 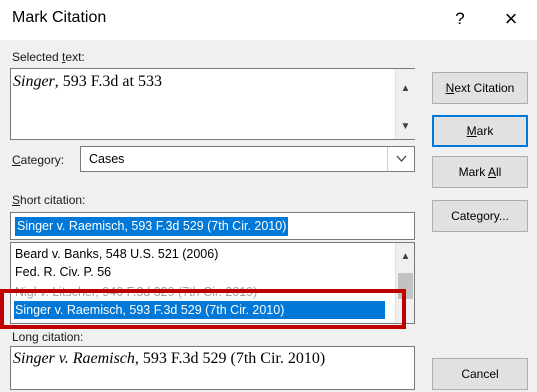 I want to click on category-dropdown: Cases, so click(x=247, y=159).